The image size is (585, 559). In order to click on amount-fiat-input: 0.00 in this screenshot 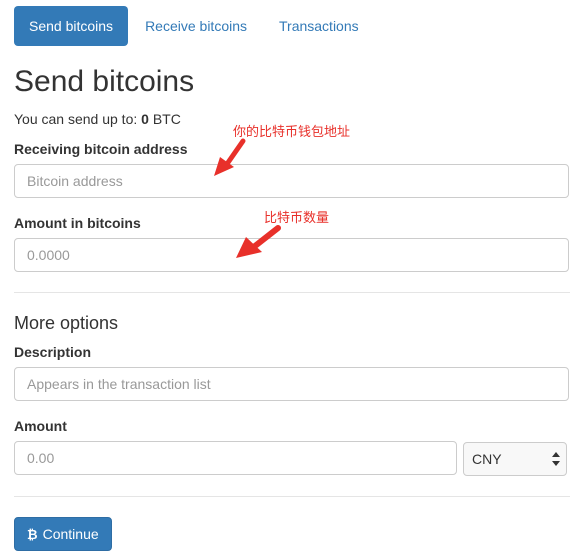, I will do `click(235, 458)`.